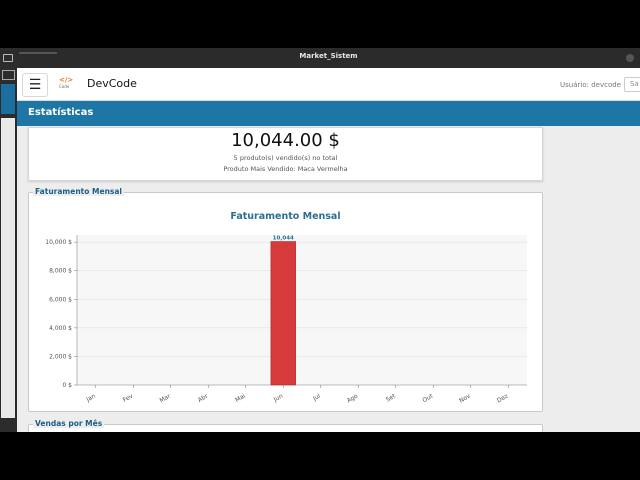 This screenshot has height=480, width=640. What do you see at coordinates (66, 80) in the screenshot?
I see `logo-code-icon: </>` at bounding box center [66, 80].